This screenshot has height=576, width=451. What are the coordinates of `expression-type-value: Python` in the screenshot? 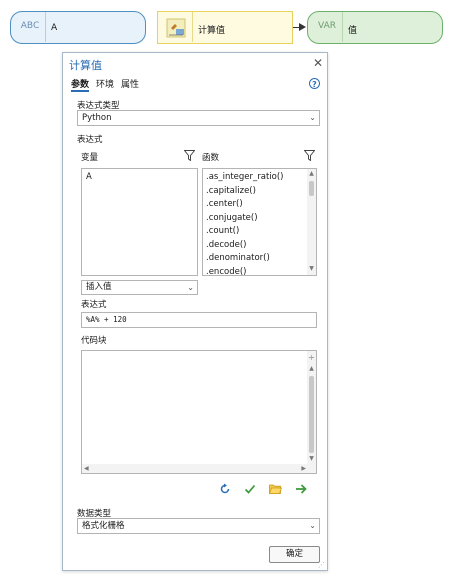 It's located at (97, 118).